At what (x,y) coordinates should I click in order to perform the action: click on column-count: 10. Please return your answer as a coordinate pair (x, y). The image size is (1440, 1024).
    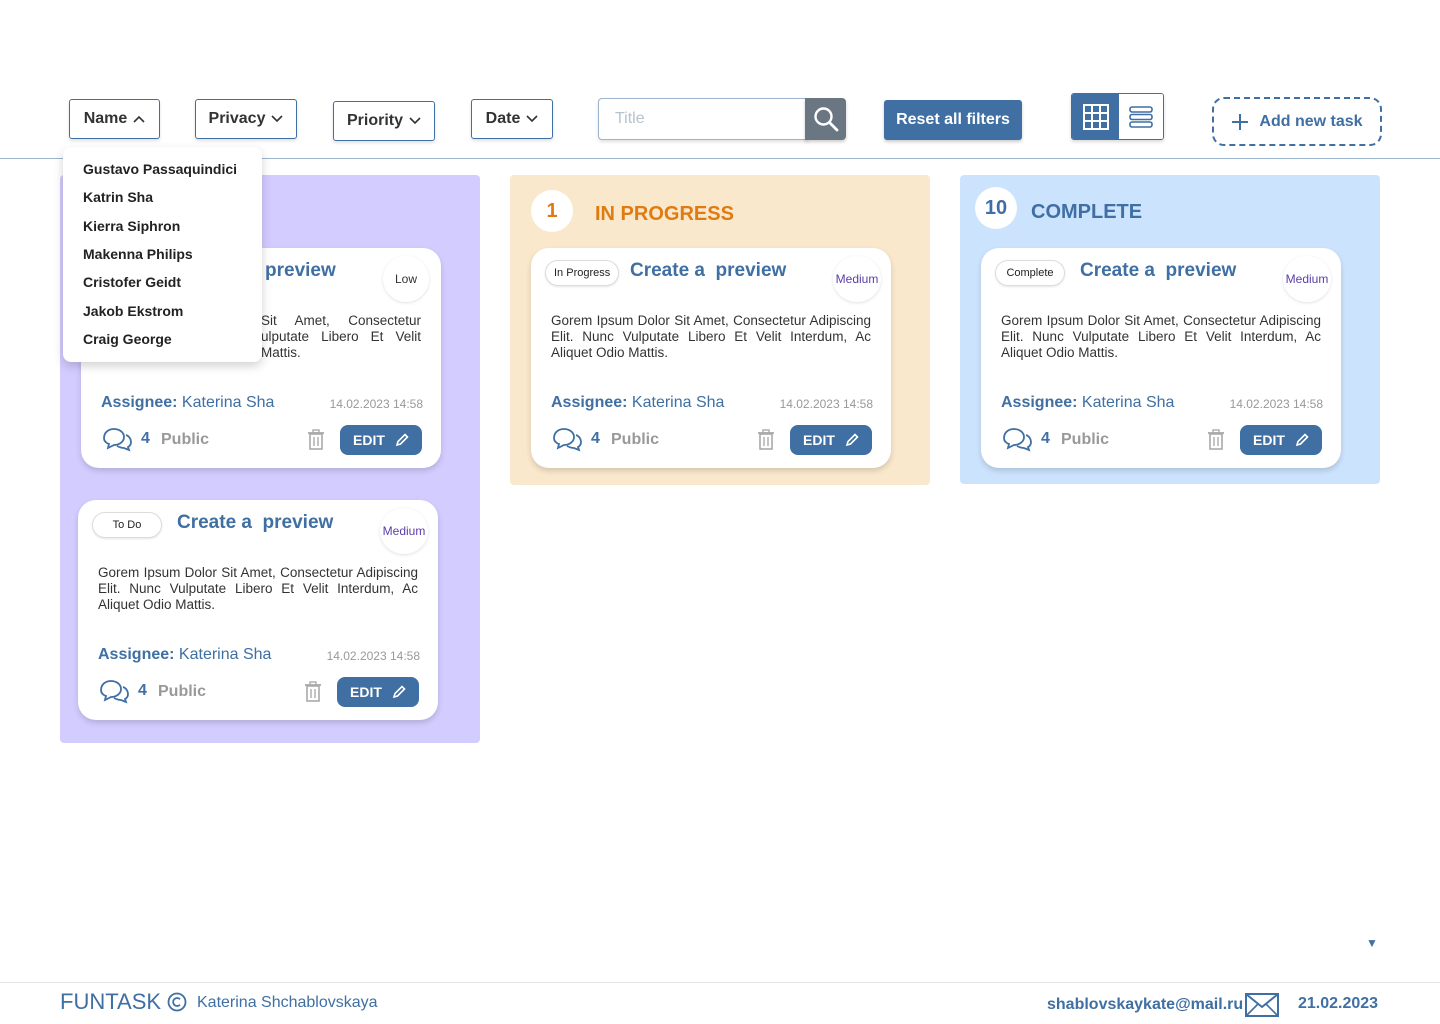
    Looking at the image, I should click on (996, 208).